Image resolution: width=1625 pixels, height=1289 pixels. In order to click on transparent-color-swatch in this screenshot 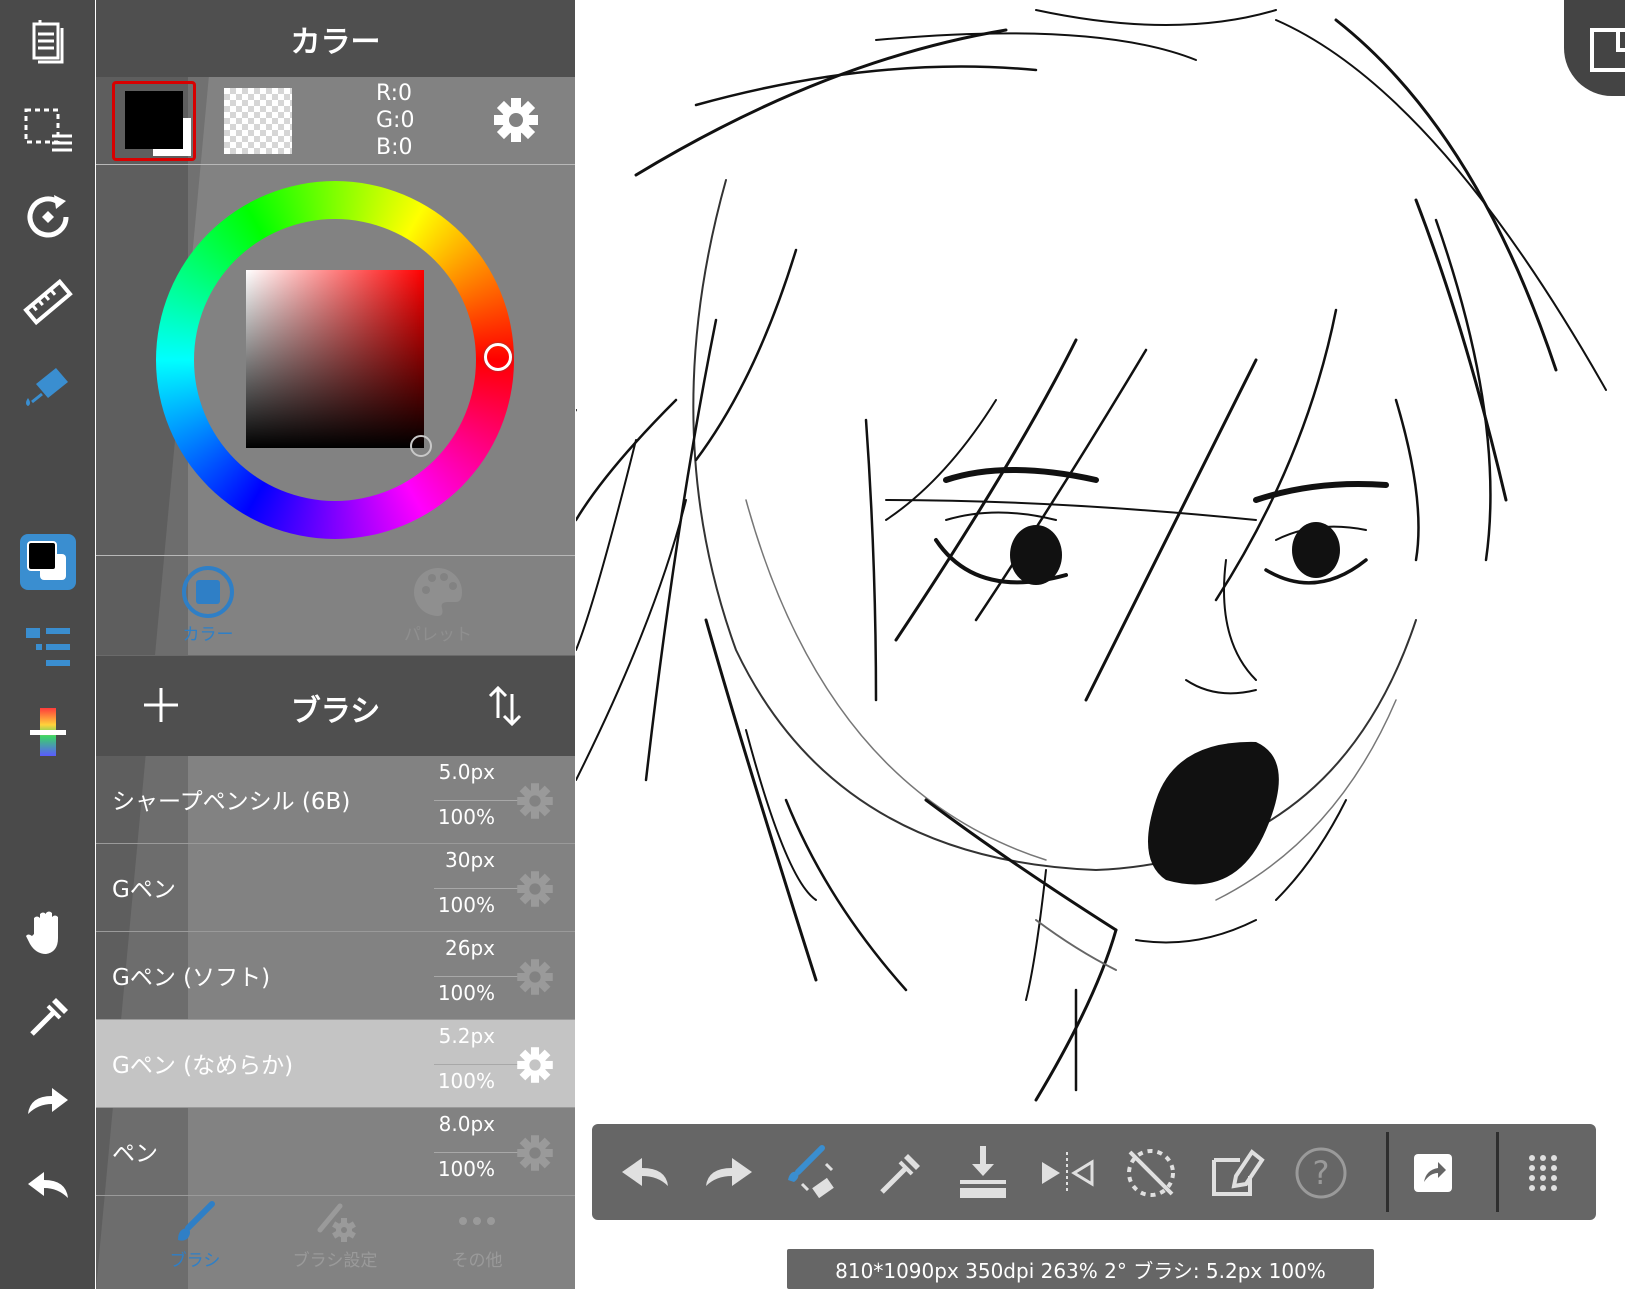, I will do `click(258, 121)`.